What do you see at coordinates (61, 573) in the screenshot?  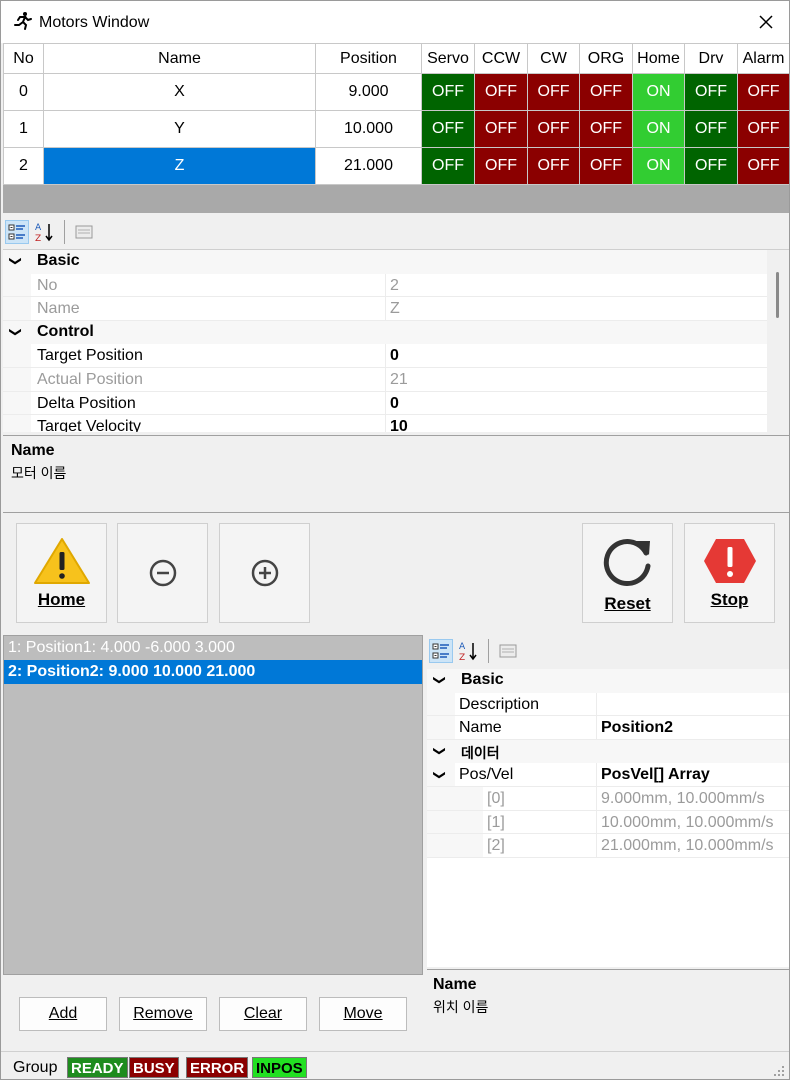 I see `home-button: Home` at bounding box center [61, 573].